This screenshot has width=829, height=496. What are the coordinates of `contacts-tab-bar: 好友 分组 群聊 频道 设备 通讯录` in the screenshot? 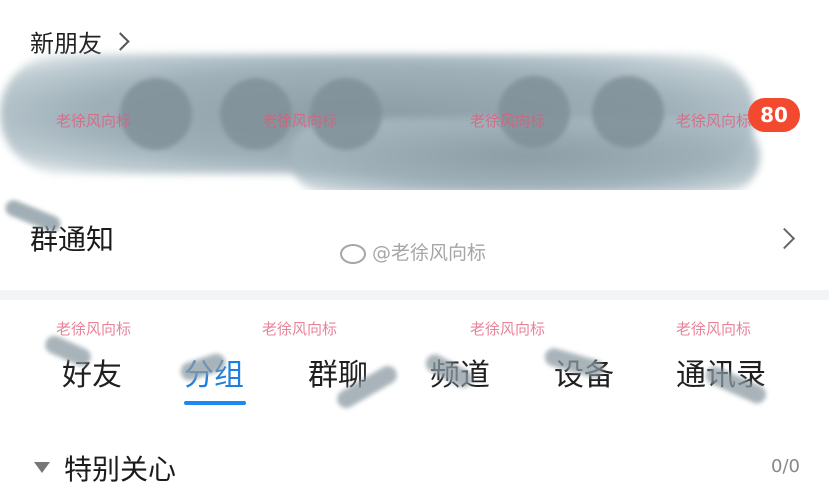 It's located at (414, 380).